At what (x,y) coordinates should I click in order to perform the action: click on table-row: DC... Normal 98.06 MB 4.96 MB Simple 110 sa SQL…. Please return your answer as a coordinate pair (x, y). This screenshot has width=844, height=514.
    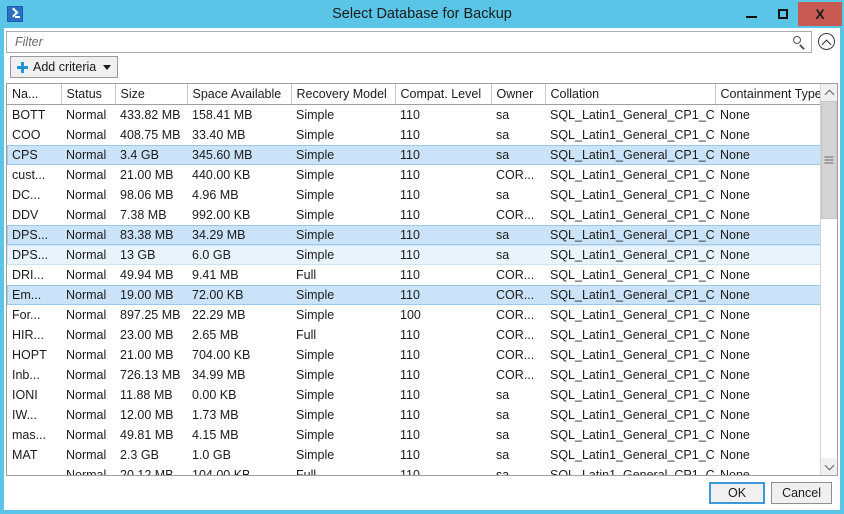
    Looking at the image, I should click on (413, 195).